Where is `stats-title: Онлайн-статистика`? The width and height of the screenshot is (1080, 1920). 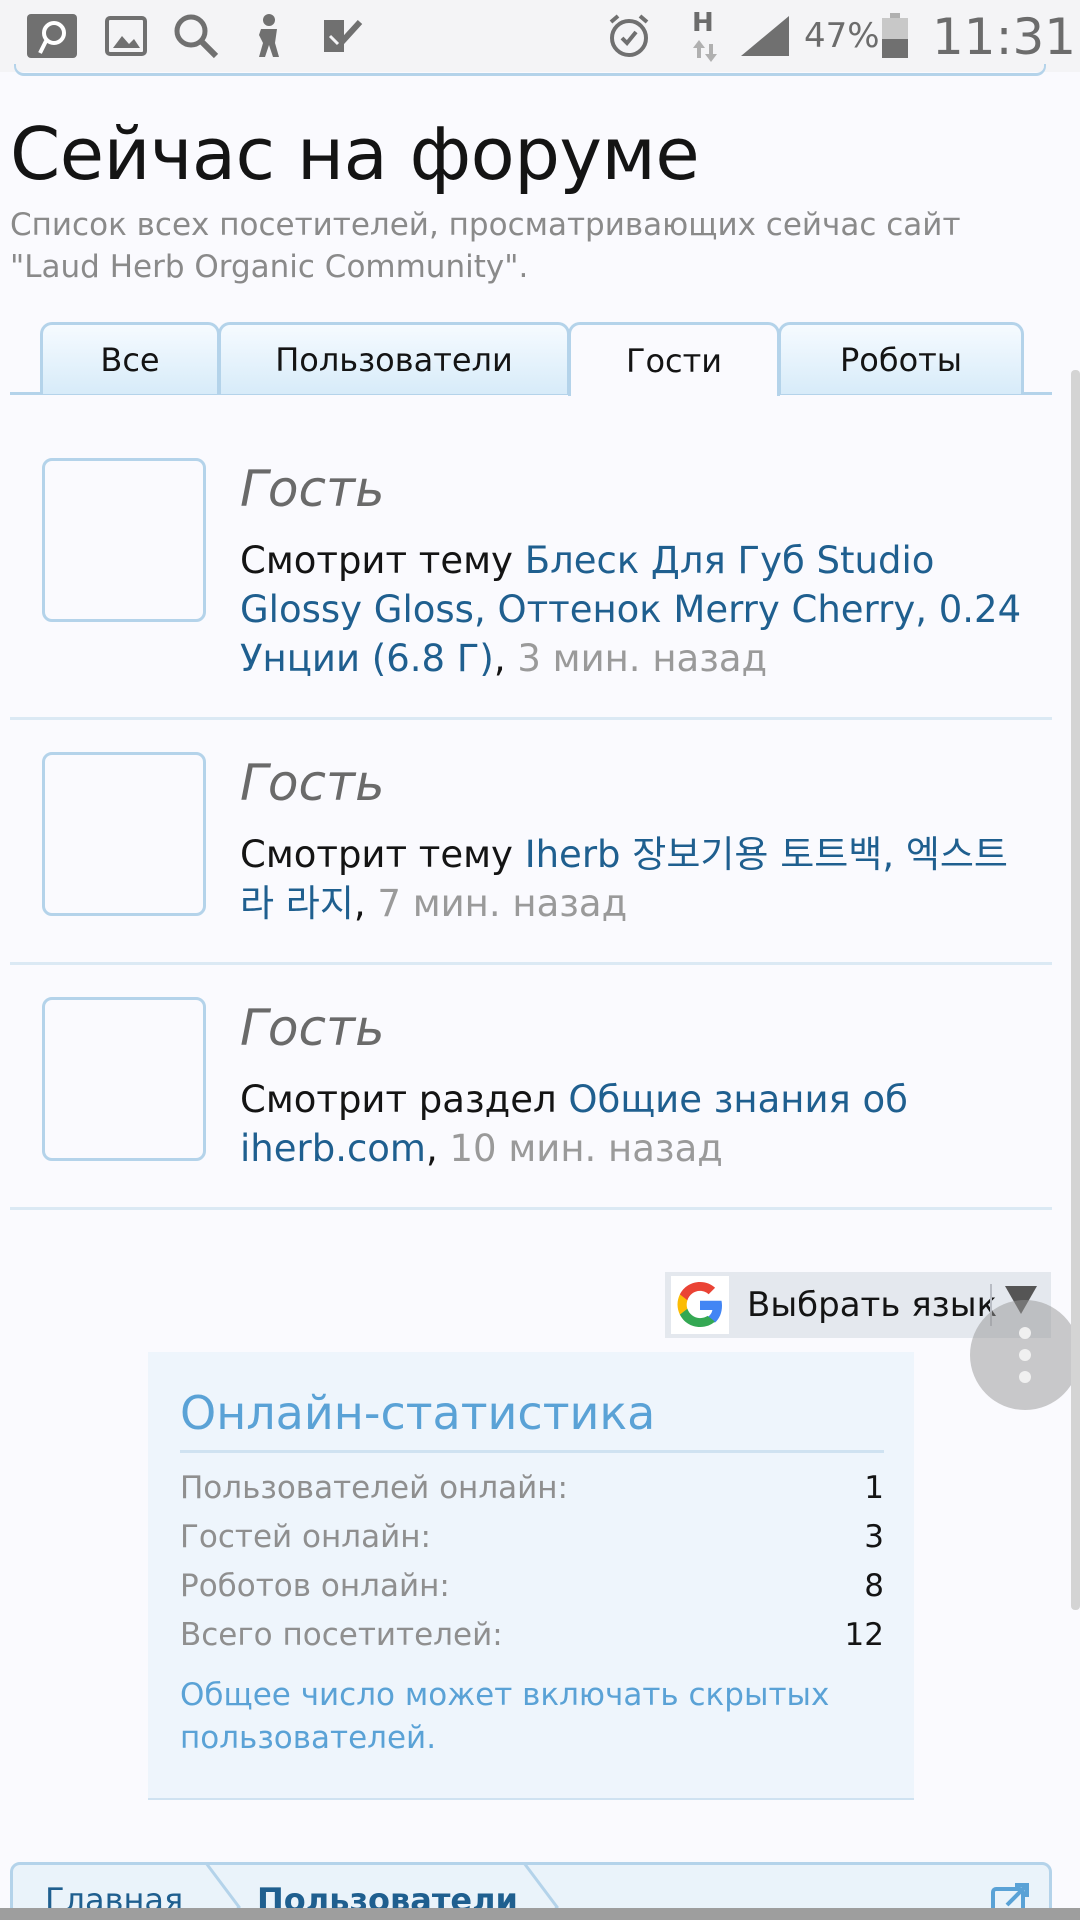 stats-title: Онлайн-статистика is located at coordinates (418, 1413).